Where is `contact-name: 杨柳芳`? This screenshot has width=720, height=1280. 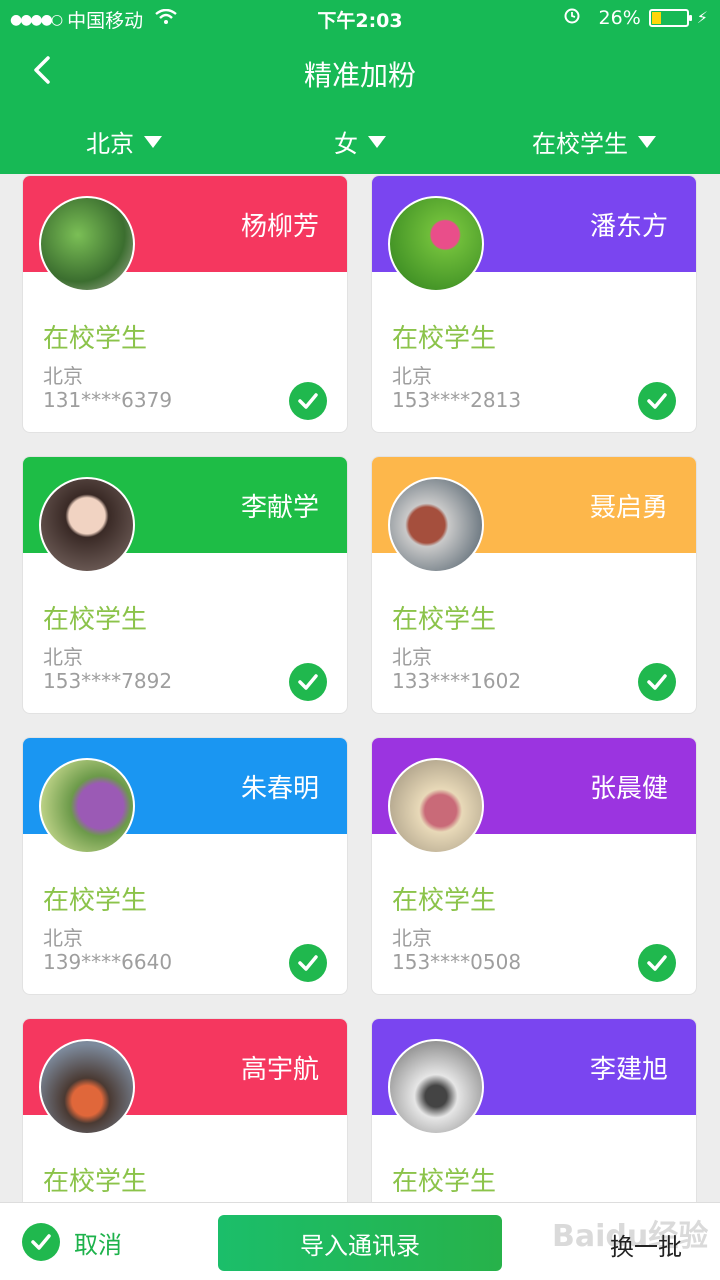 contact-name: 杨柳芳 is located at coordinates (279, 227).